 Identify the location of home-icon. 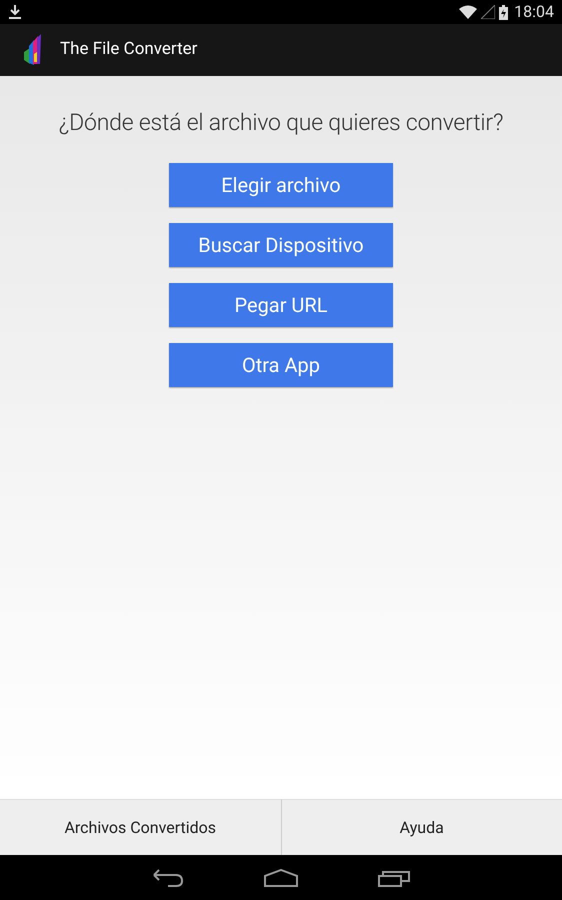
(281, 877).